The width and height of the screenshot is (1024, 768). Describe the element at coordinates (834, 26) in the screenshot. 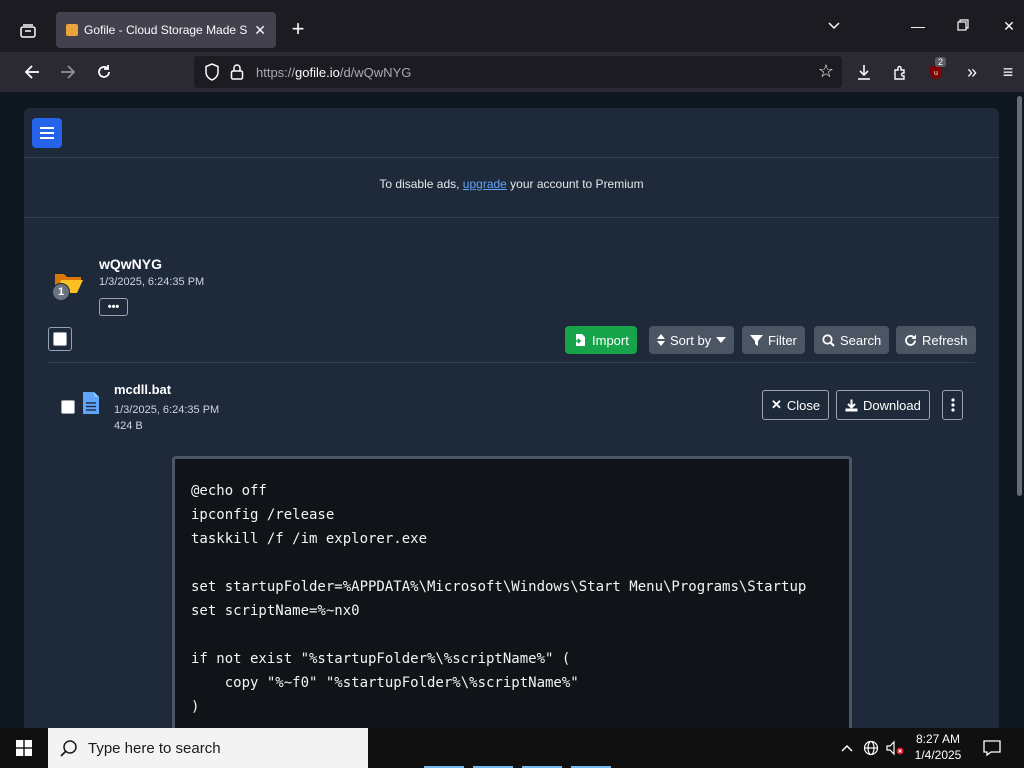

I see `list-all-tabs-chevron-icon` at that location.